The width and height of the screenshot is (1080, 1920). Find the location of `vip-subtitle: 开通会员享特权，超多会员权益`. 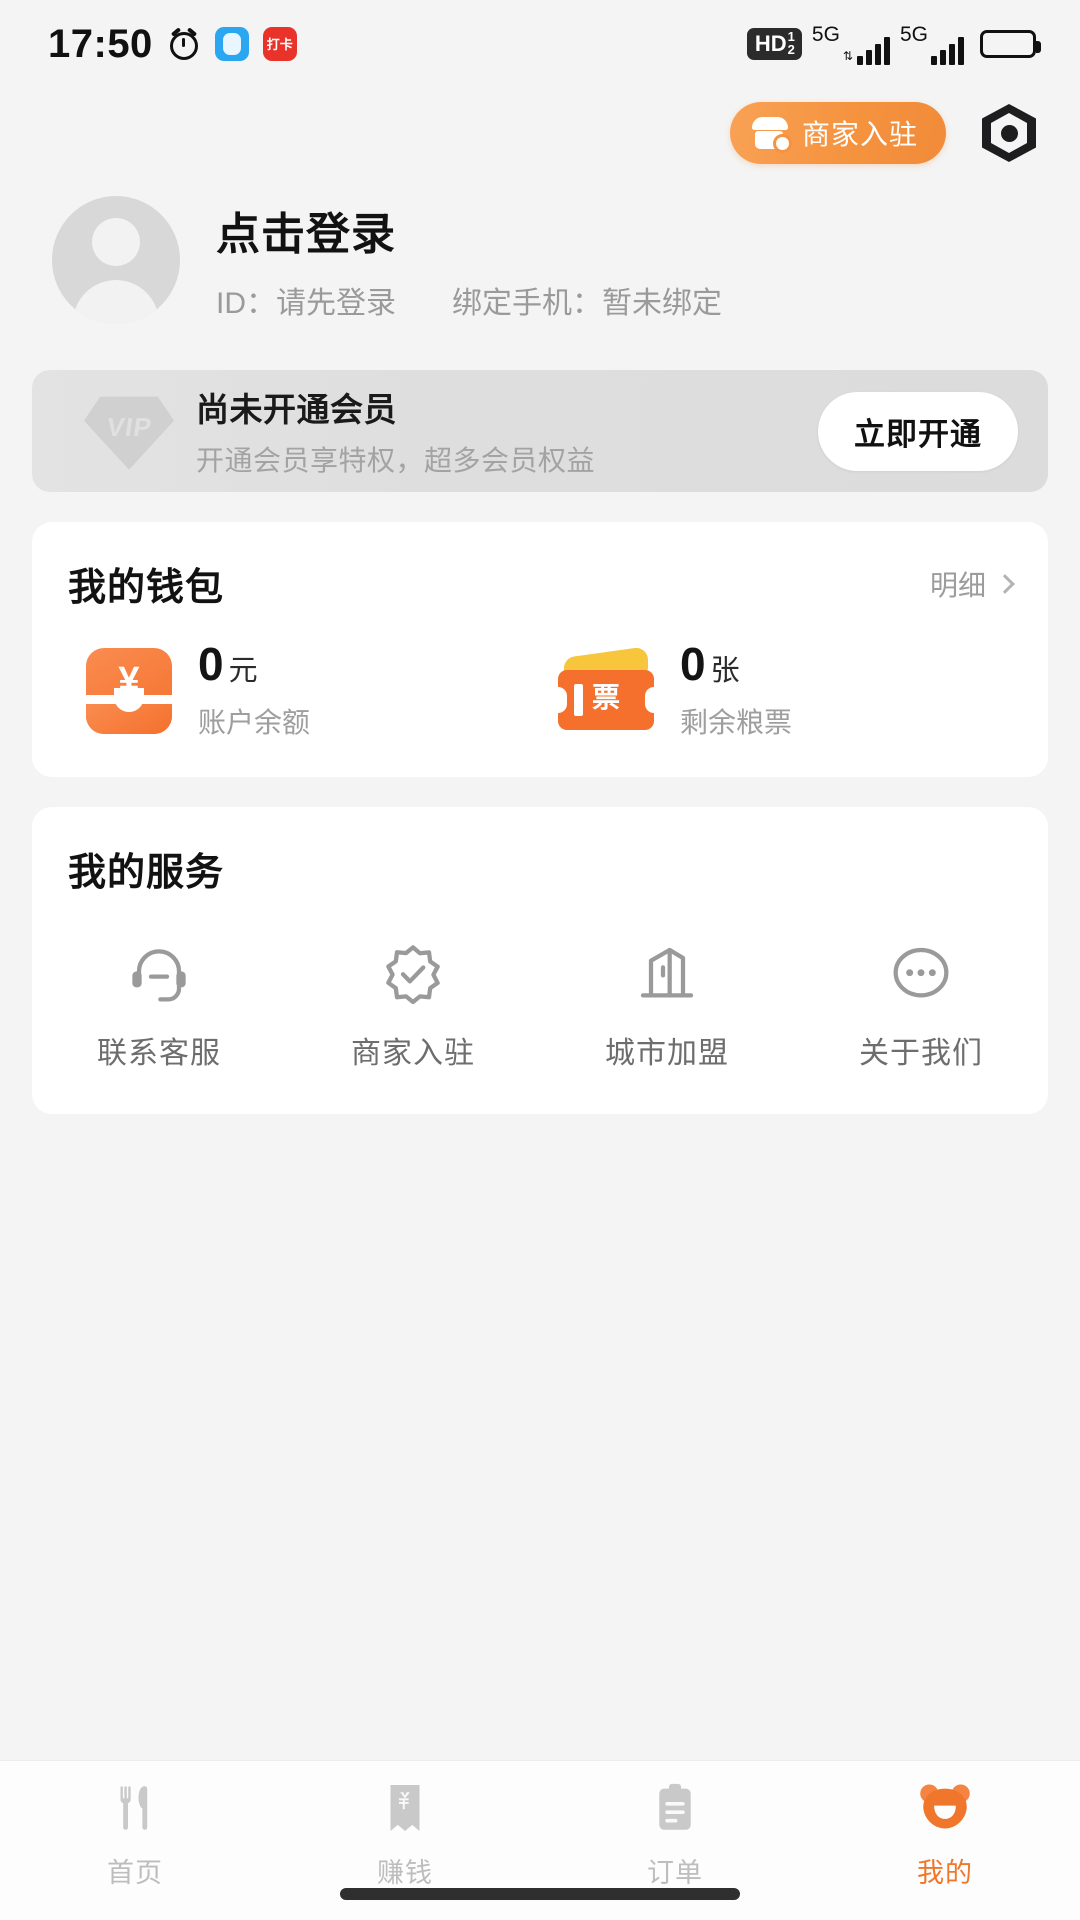

vip-subtitle: 开通会员享特权，超多会员权益 is located at coordinates (396, 460).